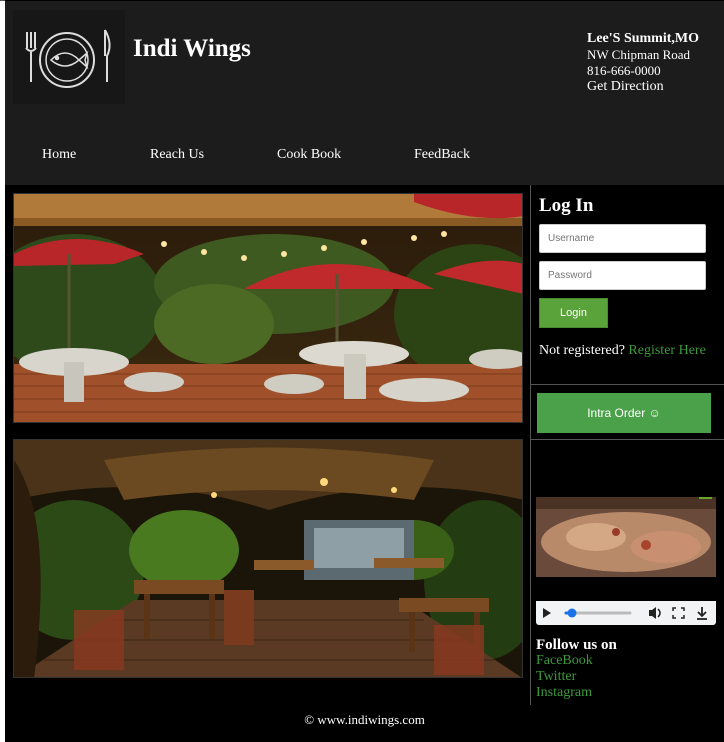  Describe the element at coordinates (627, 439) in the screenshot. I see `divider` at that location.